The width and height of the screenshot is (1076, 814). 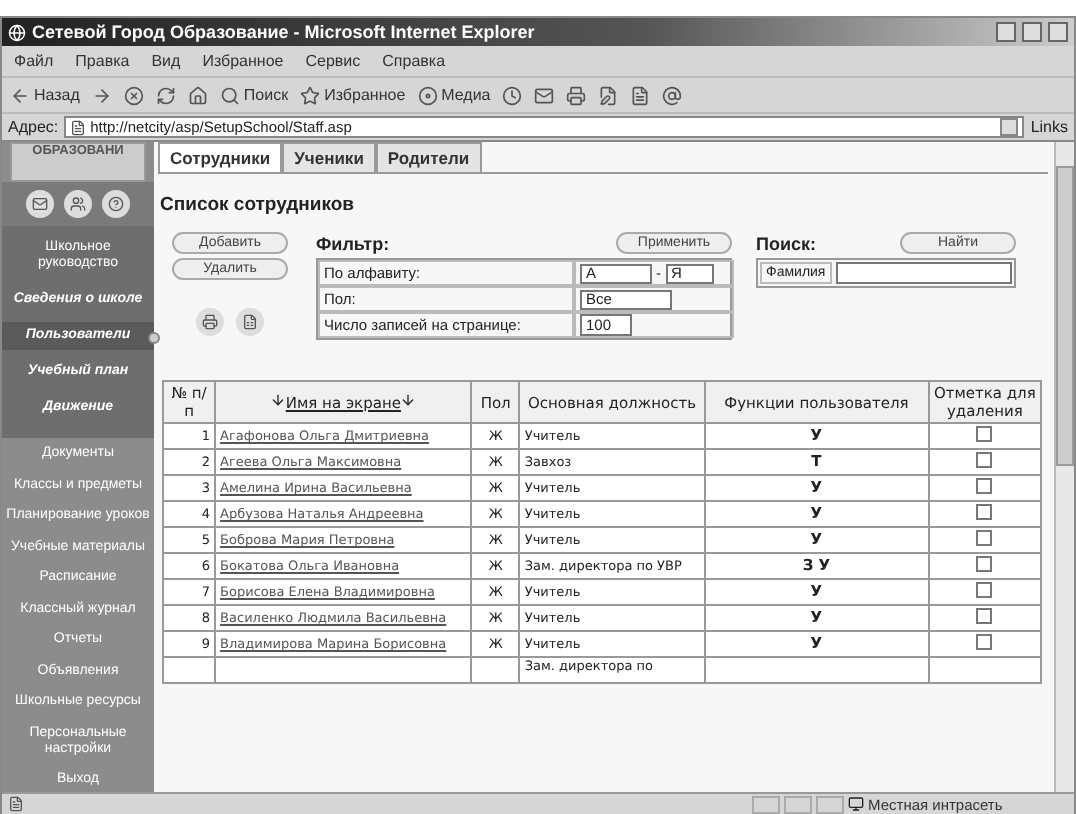 I want to click on tab: Сотрудники, so click(x=220, y=157).